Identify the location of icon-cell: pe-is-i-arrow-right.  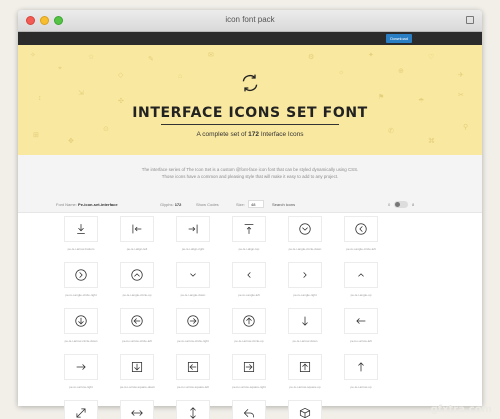
(81, 371).